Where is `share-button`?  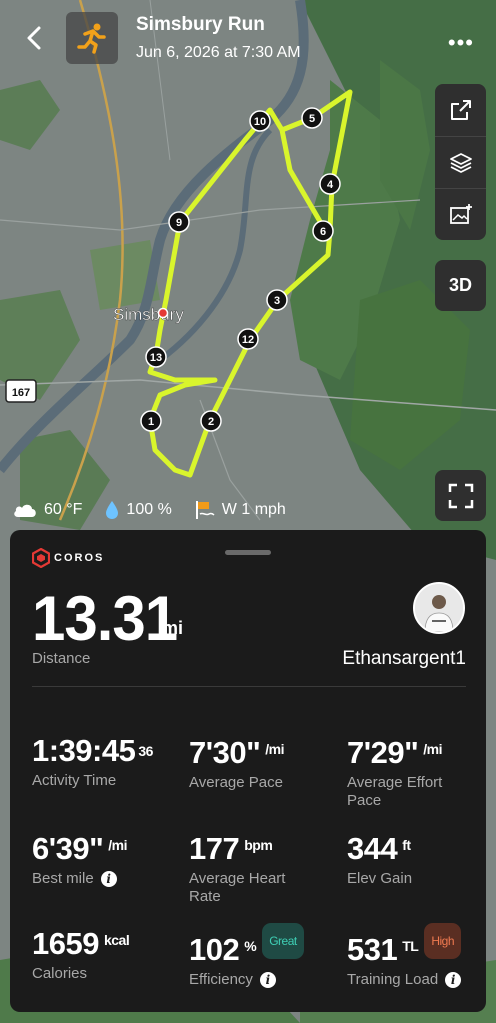 share-button is located at coordinates (460, 110).